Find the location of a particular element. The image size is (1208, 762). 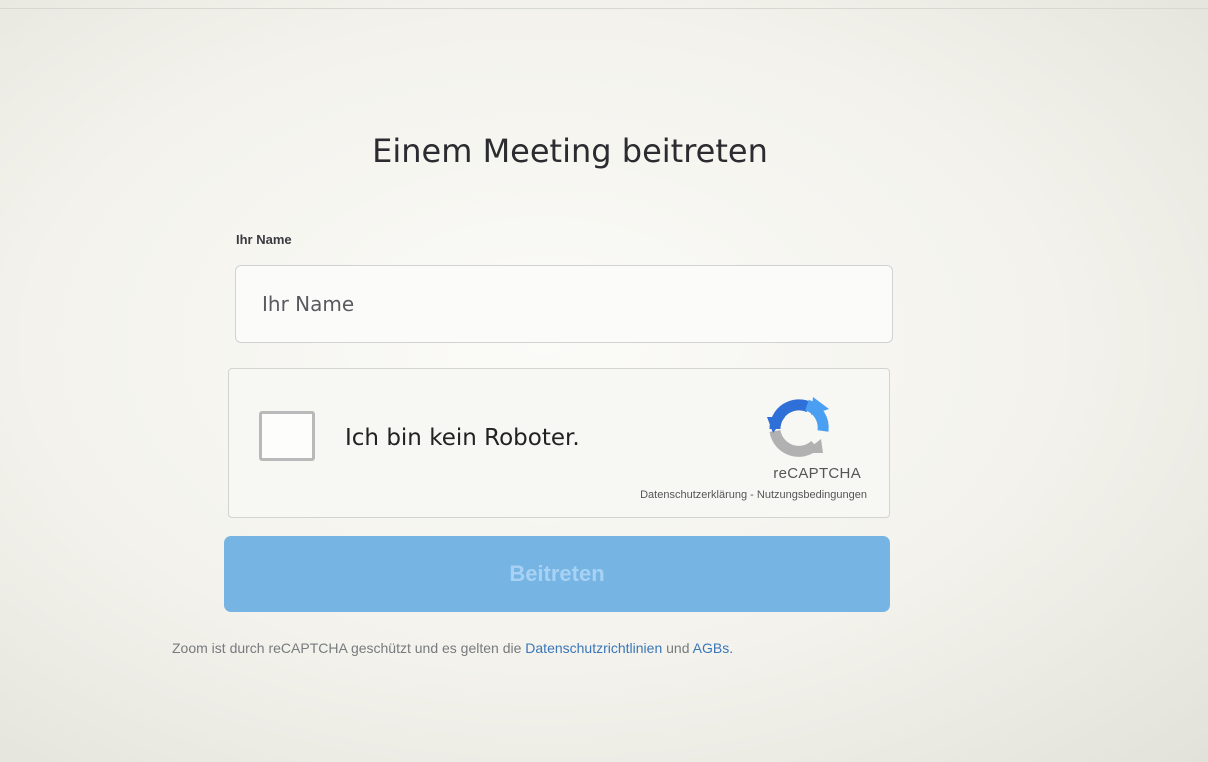

recaptcha-logo-icon is located at coordinates (798, 427).